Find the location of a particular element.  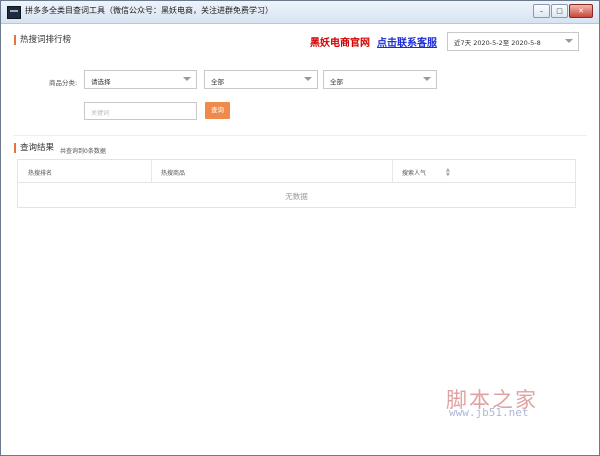

empty-message: 无数据 is located at coordinates (296, 196).